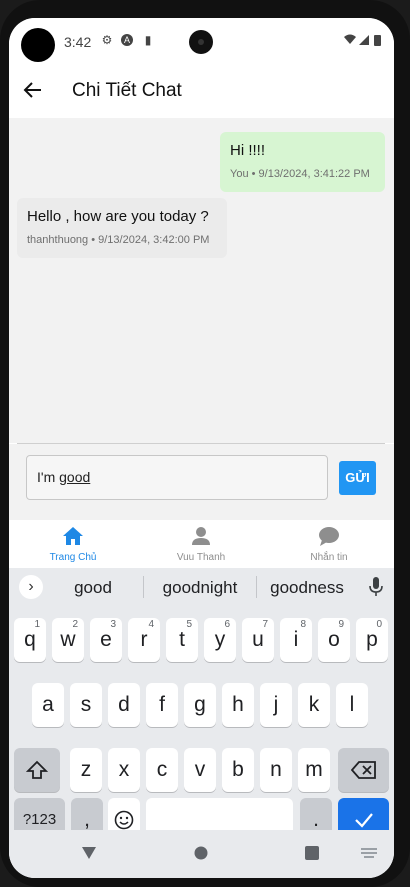  I want to click on tab-messages: Nhắn tin, so click(329, 544).